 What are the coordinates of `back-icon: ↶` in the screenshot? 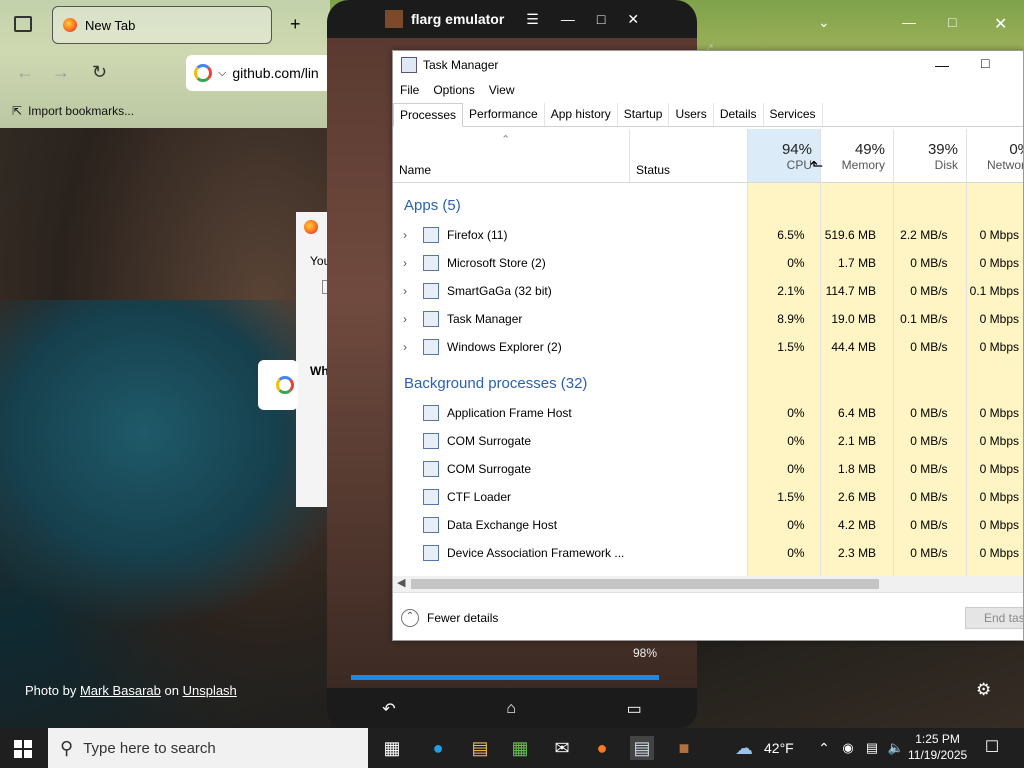 It's located at (388, 709).